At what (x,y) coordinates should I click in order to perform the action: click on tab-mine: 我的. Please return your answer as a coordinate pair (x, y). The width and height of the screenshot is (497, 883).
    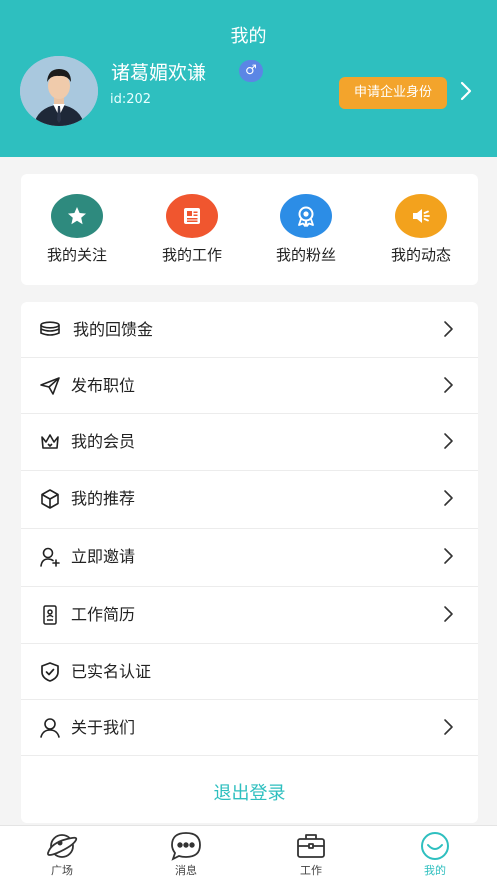
    Looking at the image, I should click on (435, 854).